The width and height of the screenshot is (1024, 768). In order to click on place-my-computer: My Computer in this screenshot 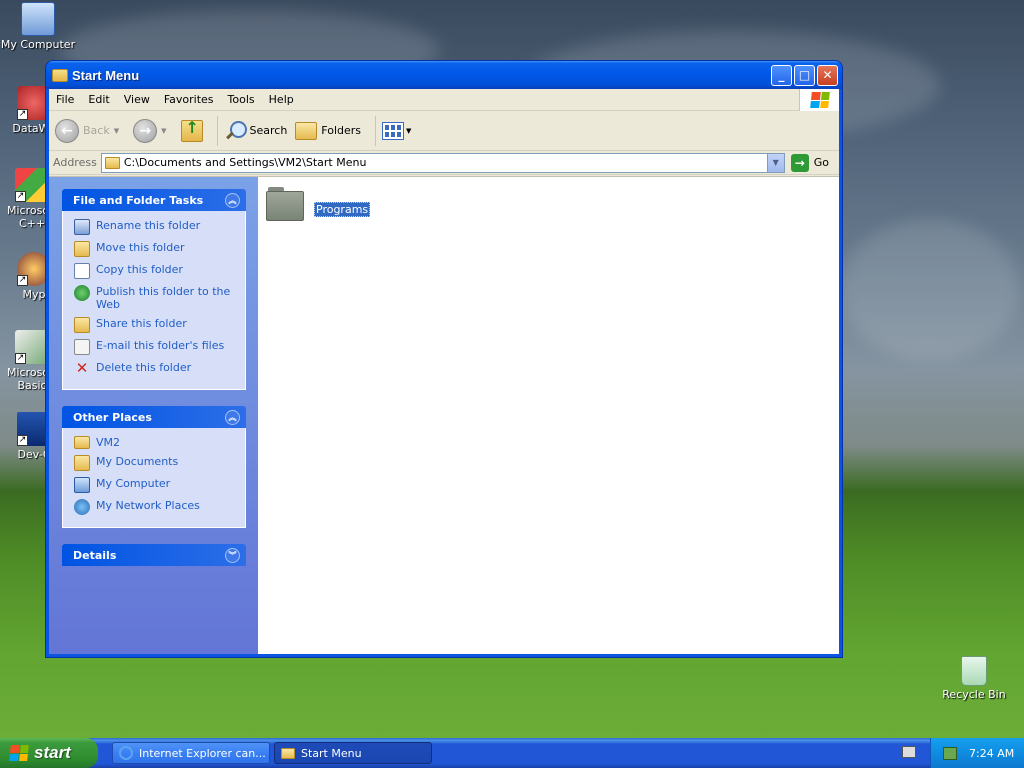, I will do `click(155, 485)`.